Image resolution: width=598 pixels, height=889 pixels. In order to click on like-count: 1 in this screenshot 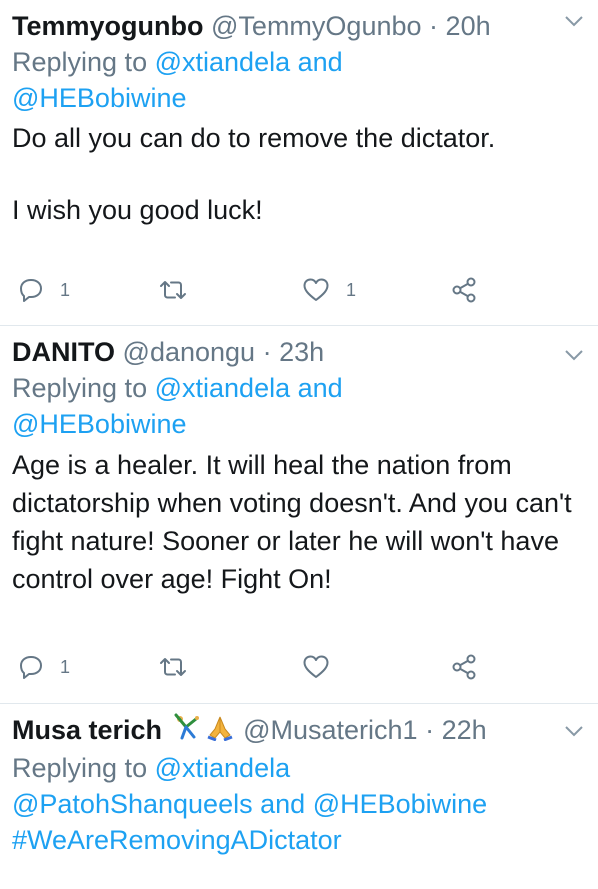, I will do `click(351, 289)`.